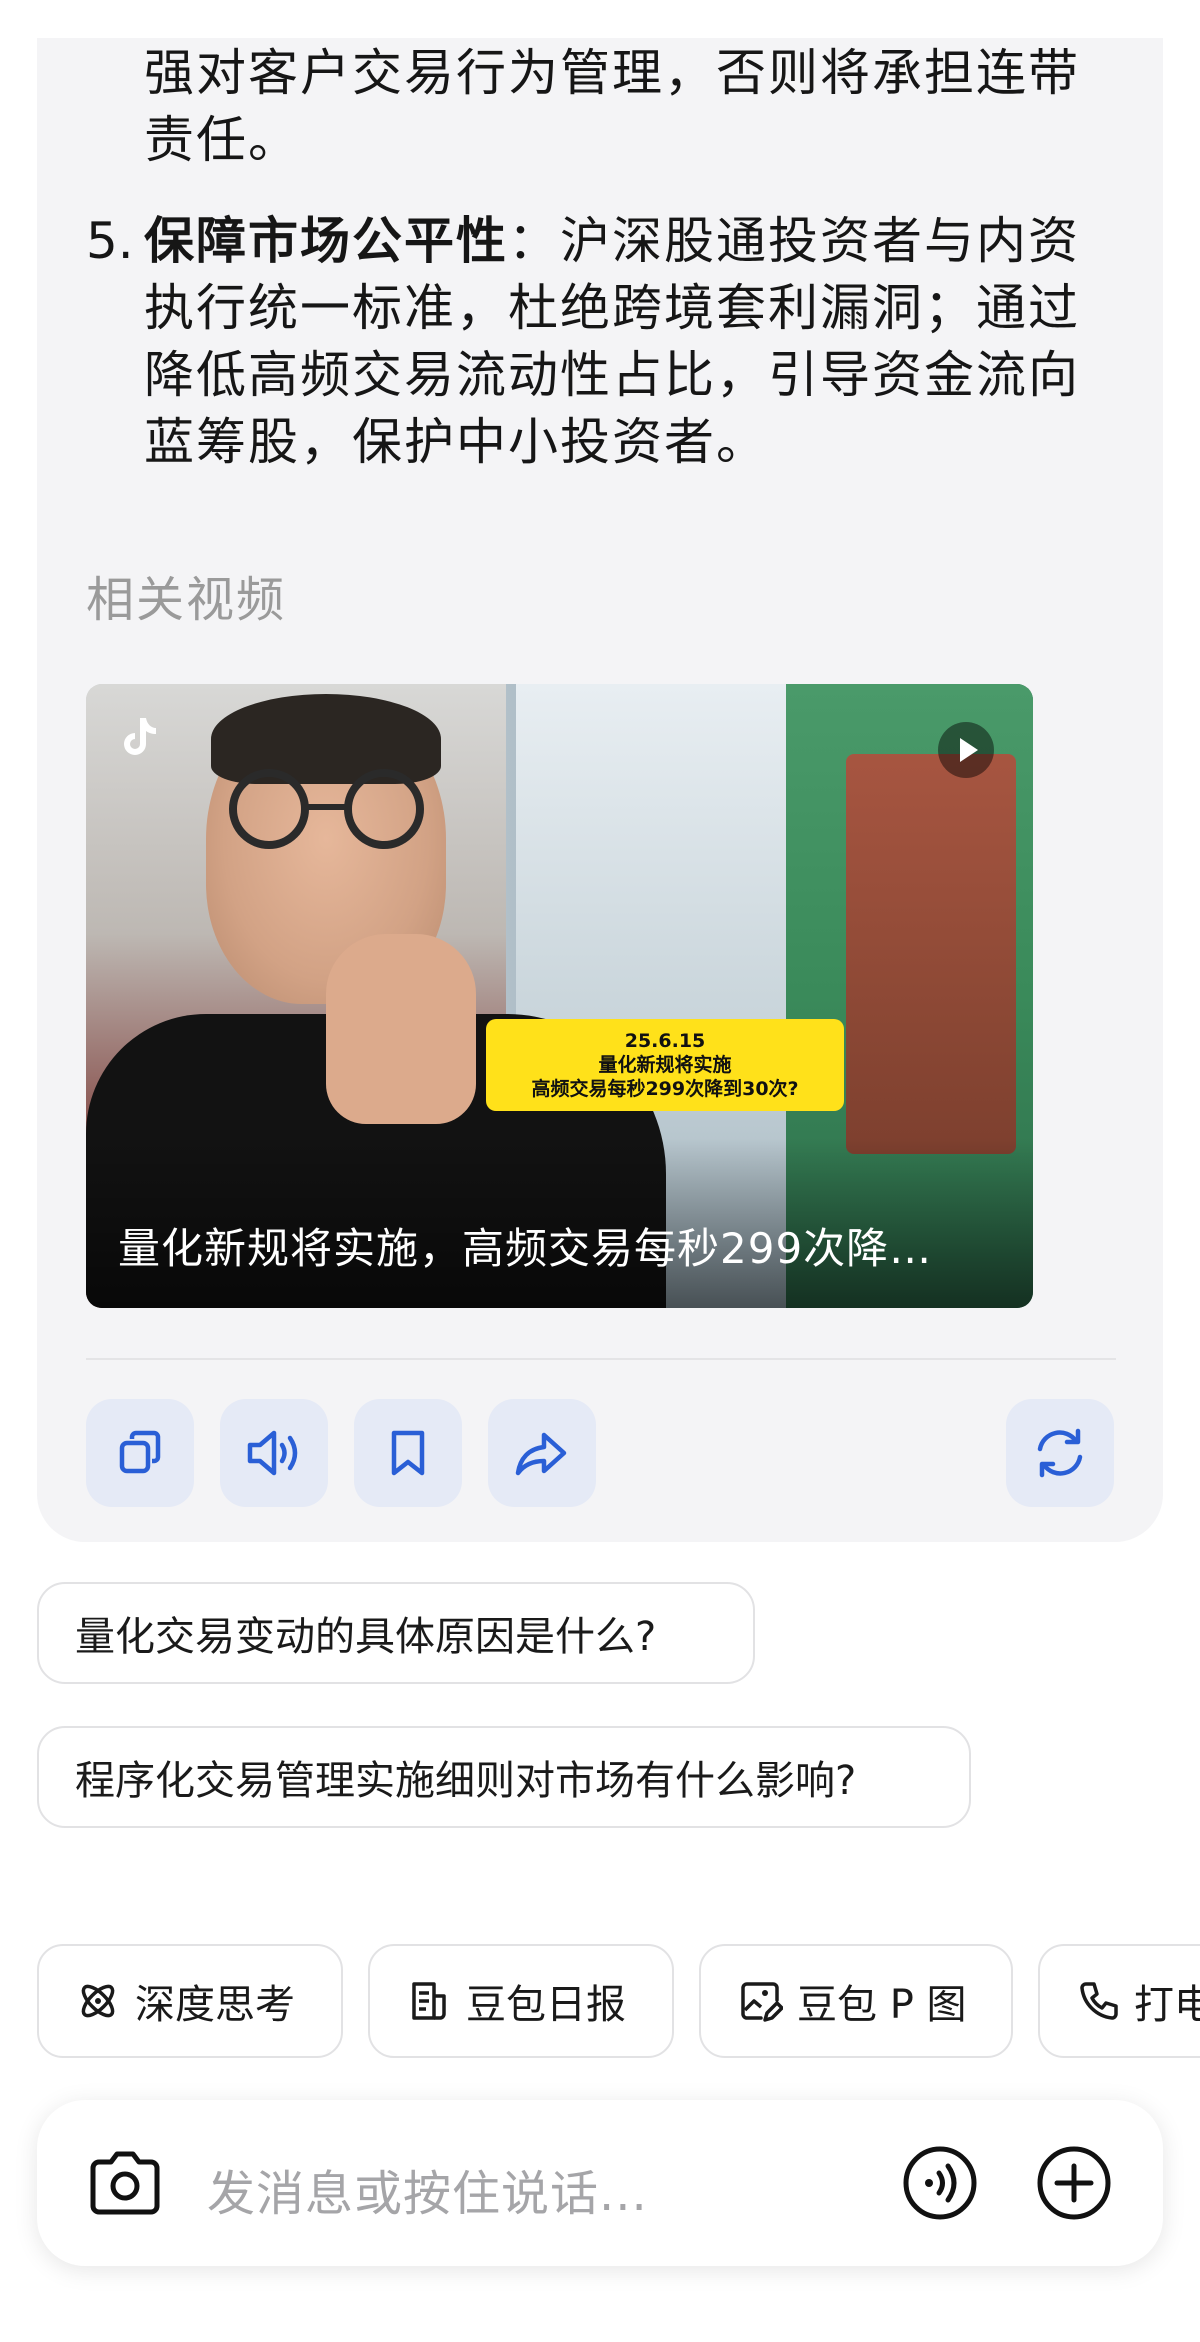  What do you see at coordinates (396, 1633) in the screenshot?
I see `suggestion-item: 量化交易变动的具体原因是什么?` at bounding box center [396, 1633].